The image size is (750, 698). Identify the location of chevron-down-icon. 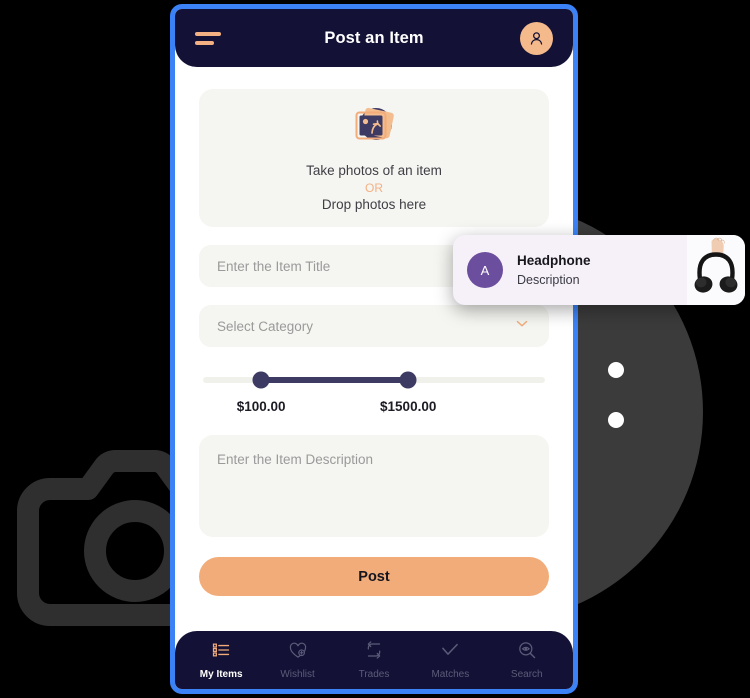
(522, 326).